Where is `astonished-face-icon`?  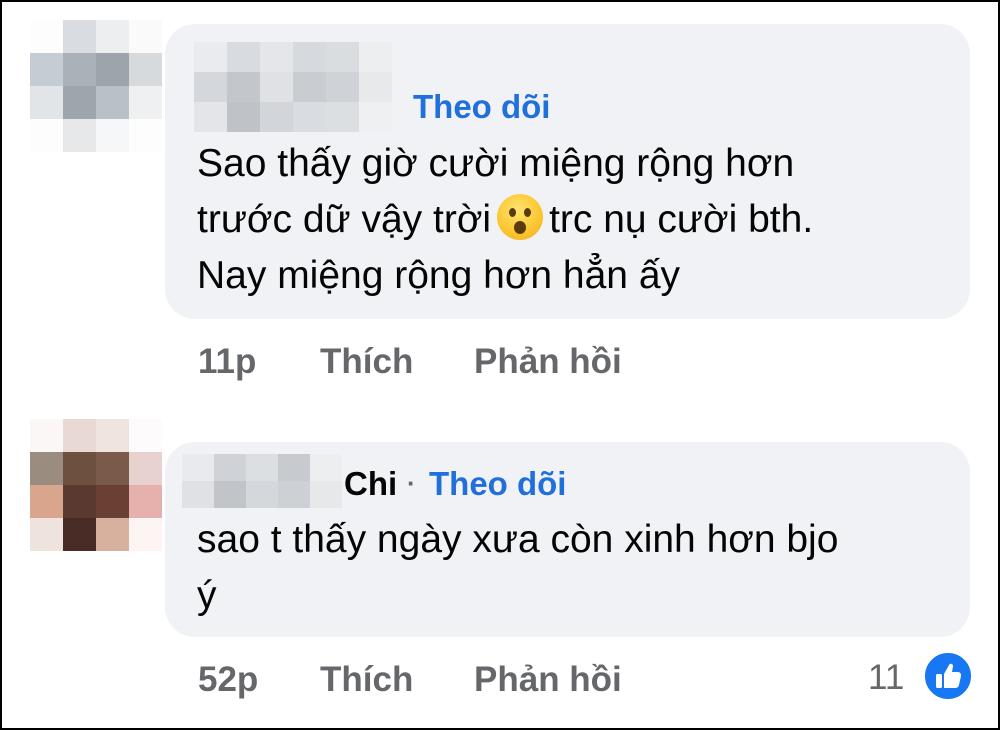
astonished-face-icon is located at coordinates (520, 217).